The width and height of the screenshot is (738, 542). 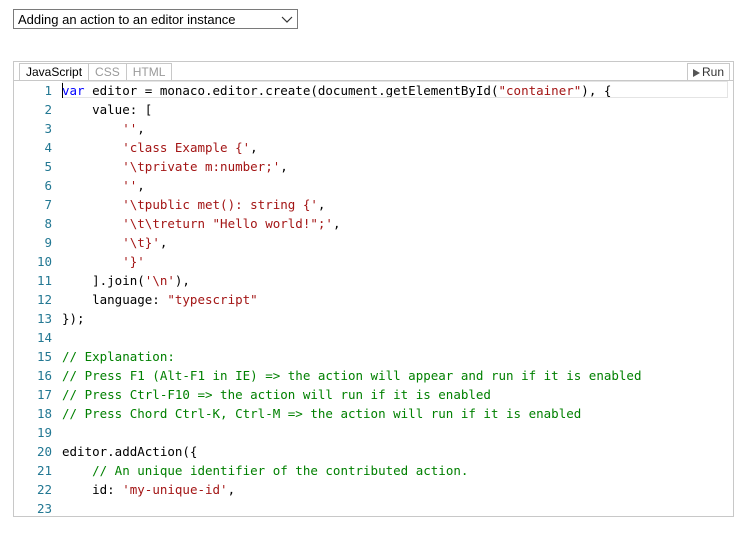 I want to click on code-line: 5 '\tprivate m:number;',, so click(x=373, y=166).